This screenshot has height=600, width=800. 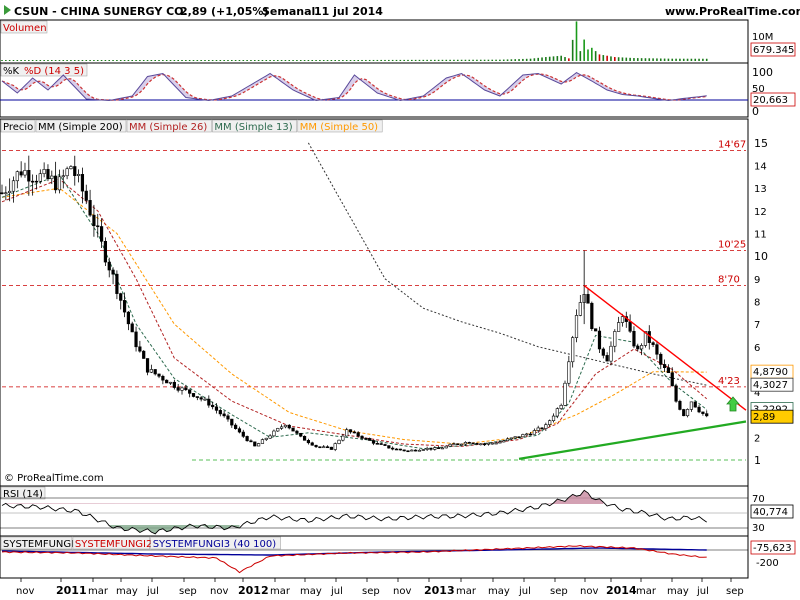 I want to click on x-label-7: 2012, so click(x=253, y=590).